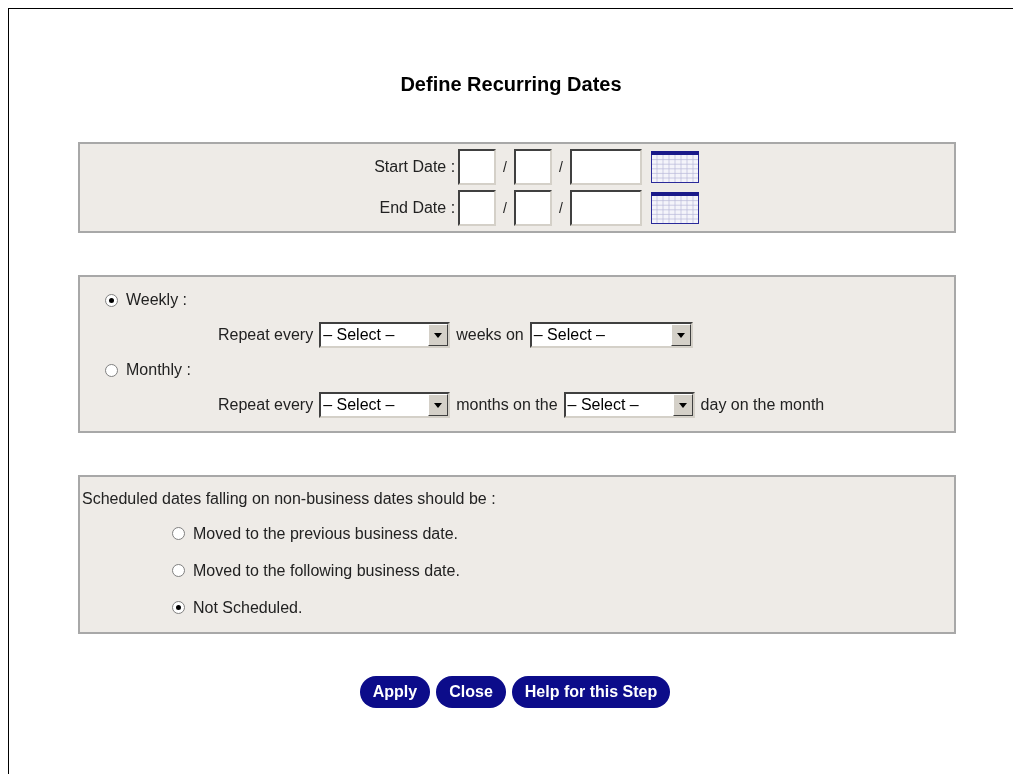 The image size is (1013, 774). Describe the element at coordinates (414, 167) in the screenshot. I see `field-label: Start Date :` at that location.